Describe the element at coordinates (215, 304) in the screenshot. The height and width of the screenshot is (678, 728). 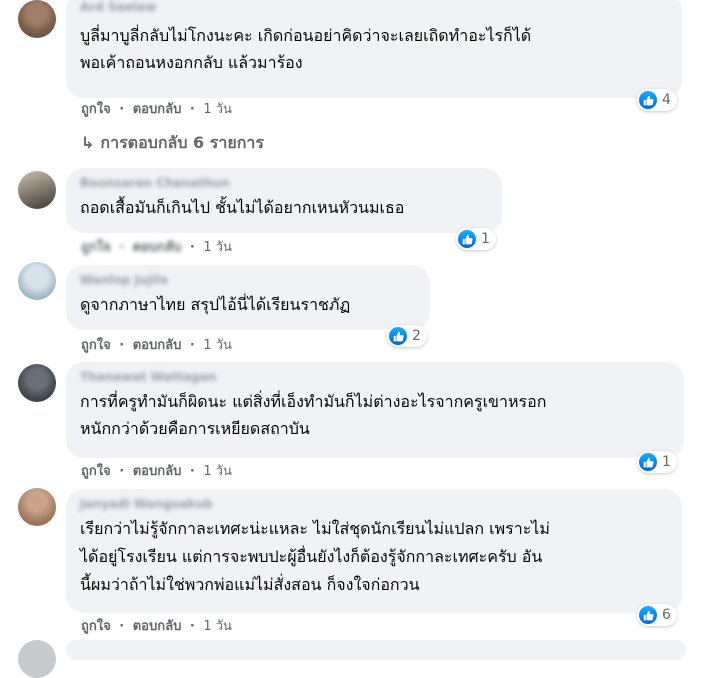
I see `comment-line: ดูจากภาษาไทย สรุปไอ้นี่ได้เรียนราชภัฏ` at that location.